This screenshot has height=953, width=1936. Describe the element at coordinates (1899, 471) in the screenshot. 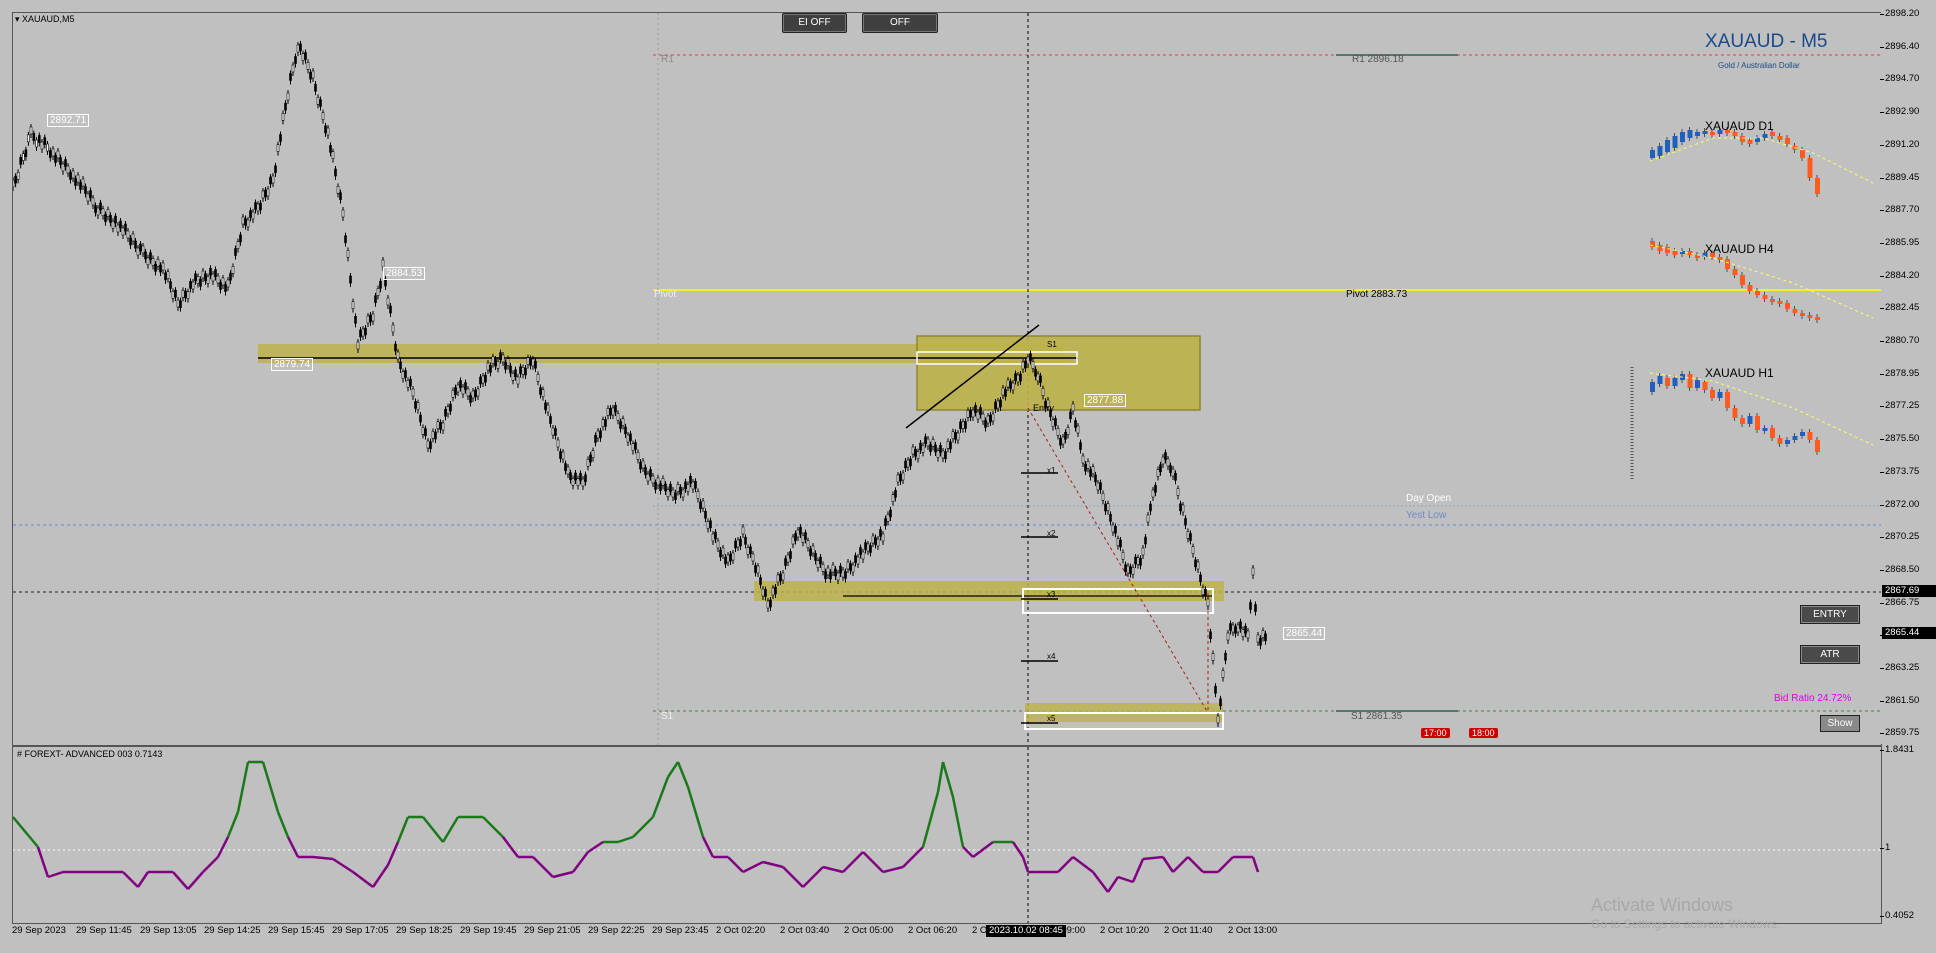

I see `price-tick: 2873.75` at that location.